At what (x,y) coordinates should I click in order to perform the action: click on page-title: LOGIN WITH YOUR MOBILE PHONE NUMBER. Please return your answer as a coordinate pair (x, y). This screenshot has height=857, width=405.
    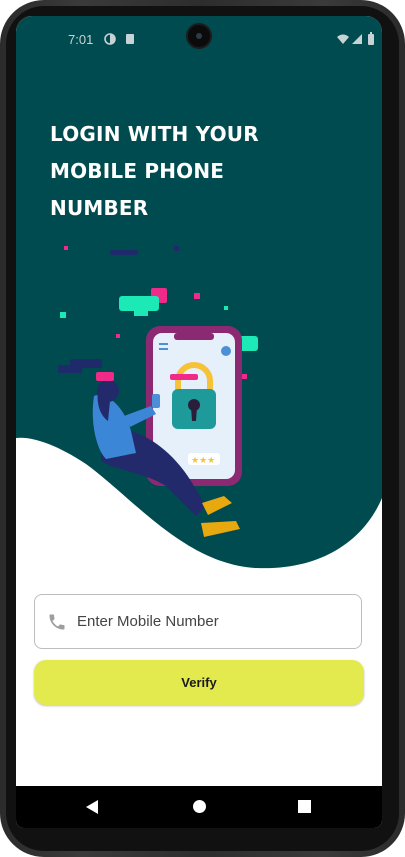
    Looking at the image, I should click on (180, 171).